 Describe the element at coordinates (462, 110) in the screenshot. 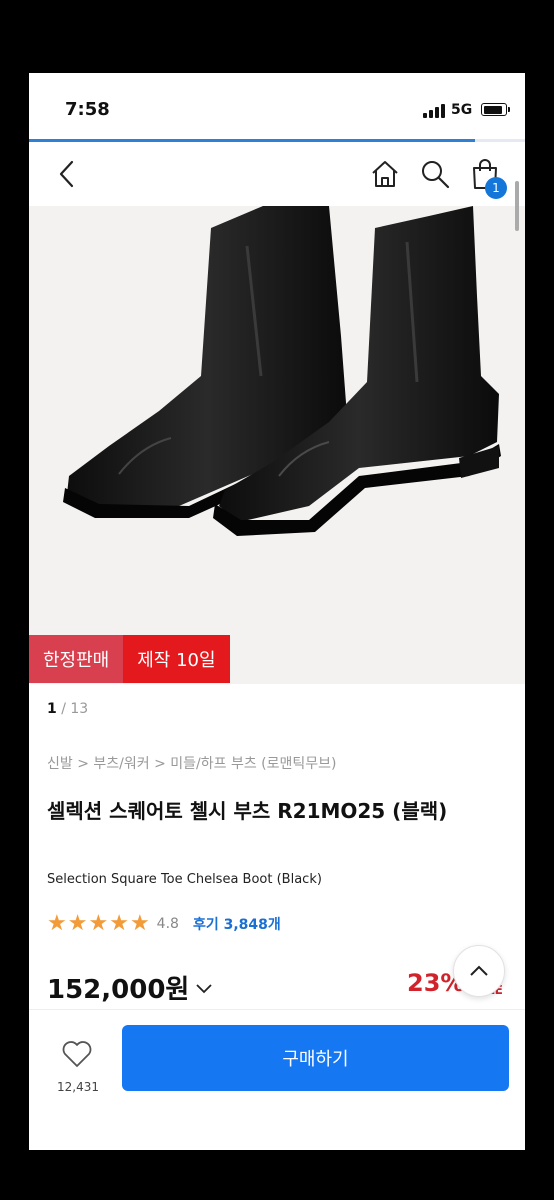

I see `network-label: 5G` at that location.